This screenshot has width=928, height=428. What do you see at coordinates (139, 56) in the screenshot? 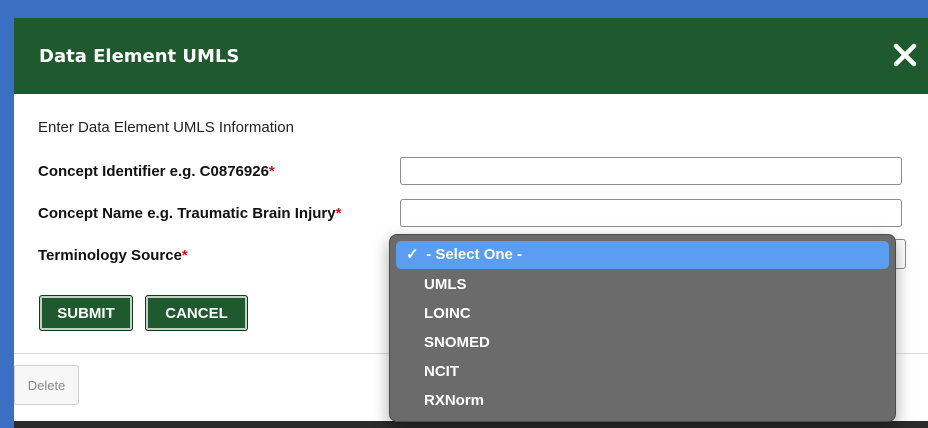
I see `dialog-title: Data Element UMLS` at bounding box center [139, 56].